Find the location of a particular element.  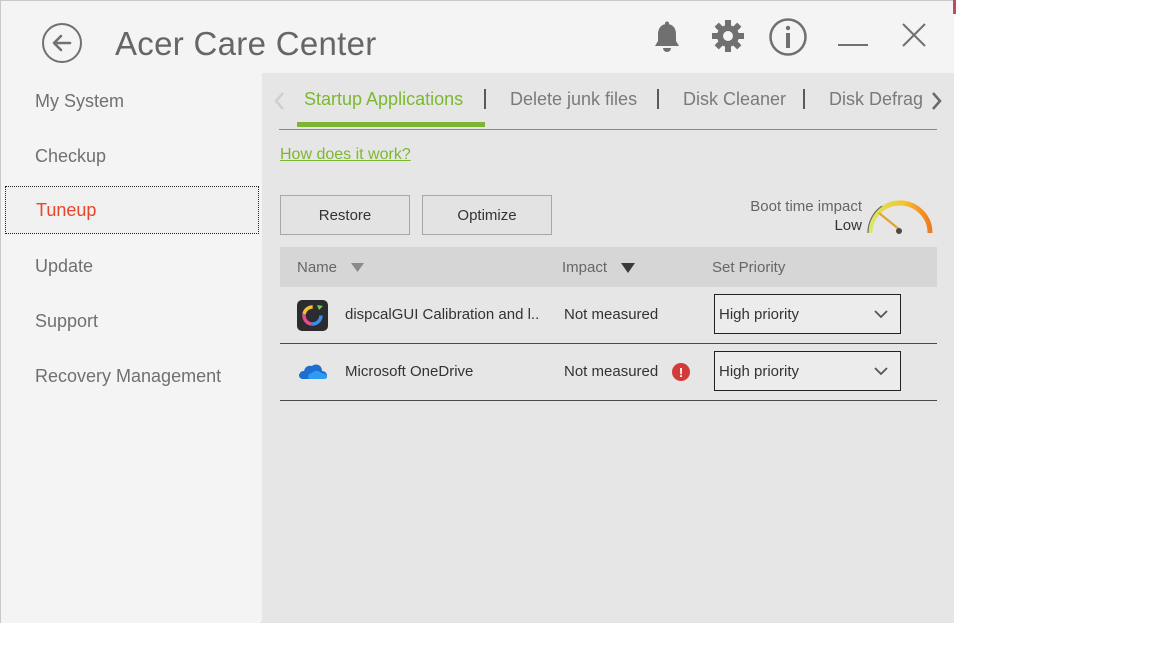

active-tab-indicator is located at coordinates (391, 124).